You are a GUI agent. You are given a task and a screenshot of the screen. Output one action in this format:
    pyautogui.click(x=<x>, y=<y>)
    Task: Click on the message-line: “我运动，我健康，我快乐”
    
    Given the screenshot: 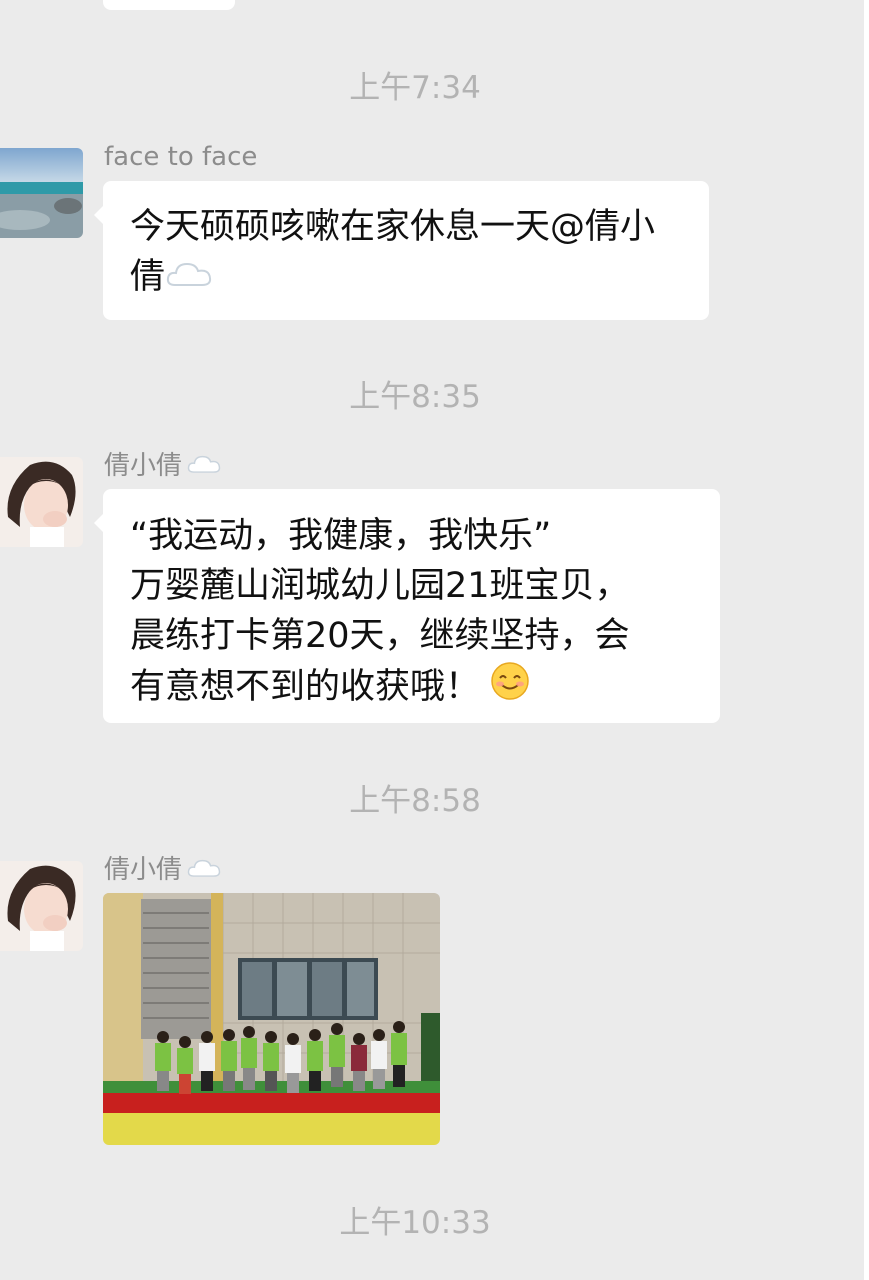 What is the action you would take?
    pyautogui.click(x=341, y=536)
    